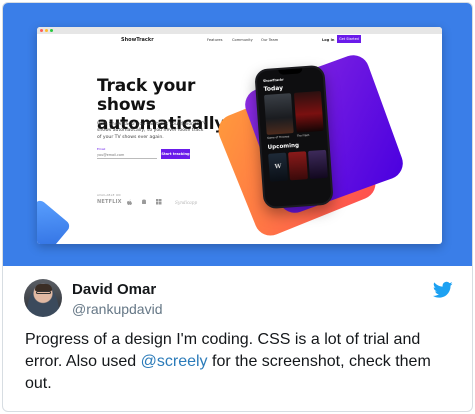 The width and height of the screenshot is (475, 414). What do you see at coordinates (328, 40) in the screenshot?
I see `login-link: Log in` at bounding box center [328, 40].